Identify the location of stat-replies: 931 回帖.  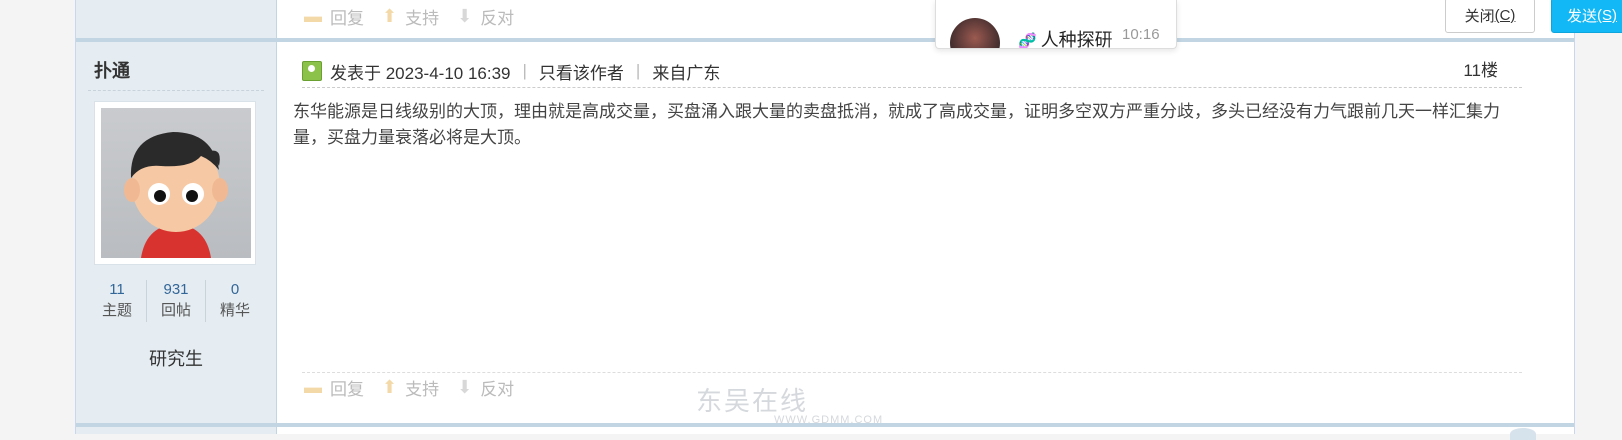
(176, 301).